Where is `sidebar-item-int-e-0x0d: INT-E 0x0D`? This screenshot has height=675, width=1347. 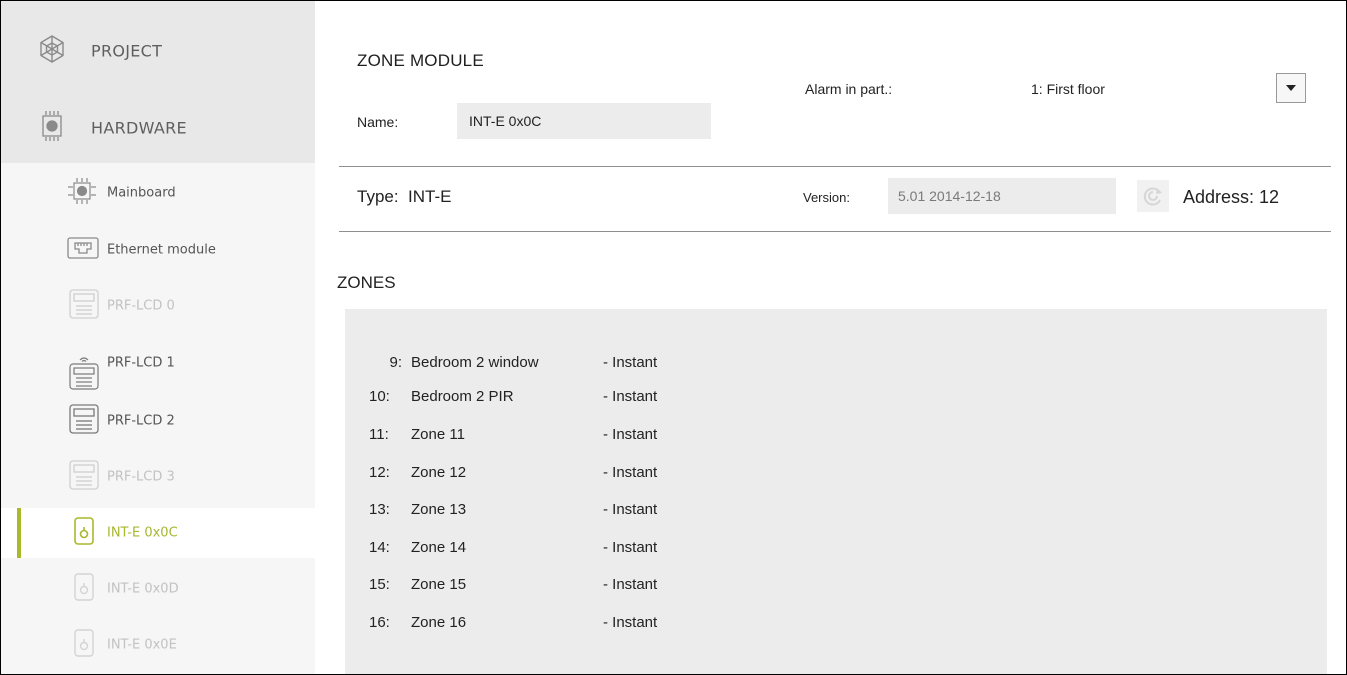 sidebar-item-int-e-0x0d: INT-E 0x0D is located at coordinates (158, 589).